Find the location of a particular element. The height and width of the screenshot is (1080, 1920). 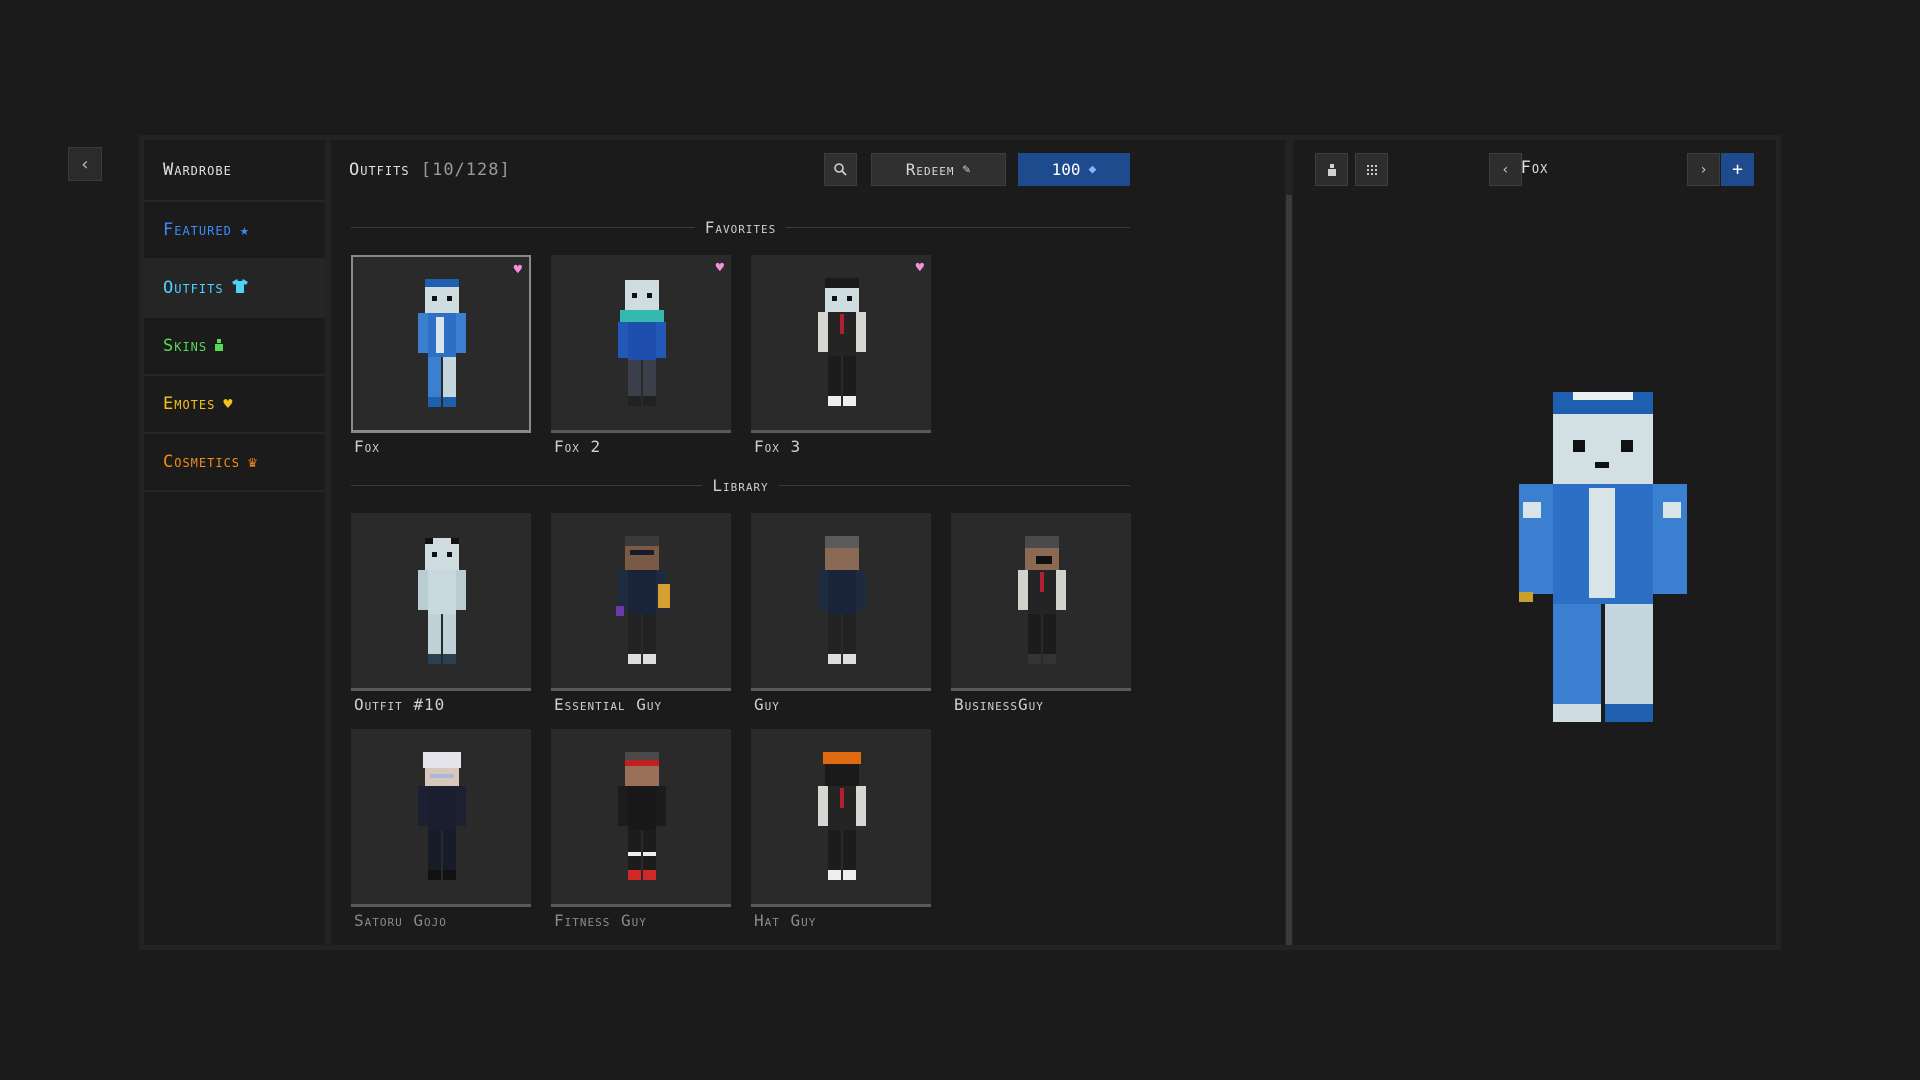

outfits-title: Outfits [10/128] is located at coordinates (430, 170).